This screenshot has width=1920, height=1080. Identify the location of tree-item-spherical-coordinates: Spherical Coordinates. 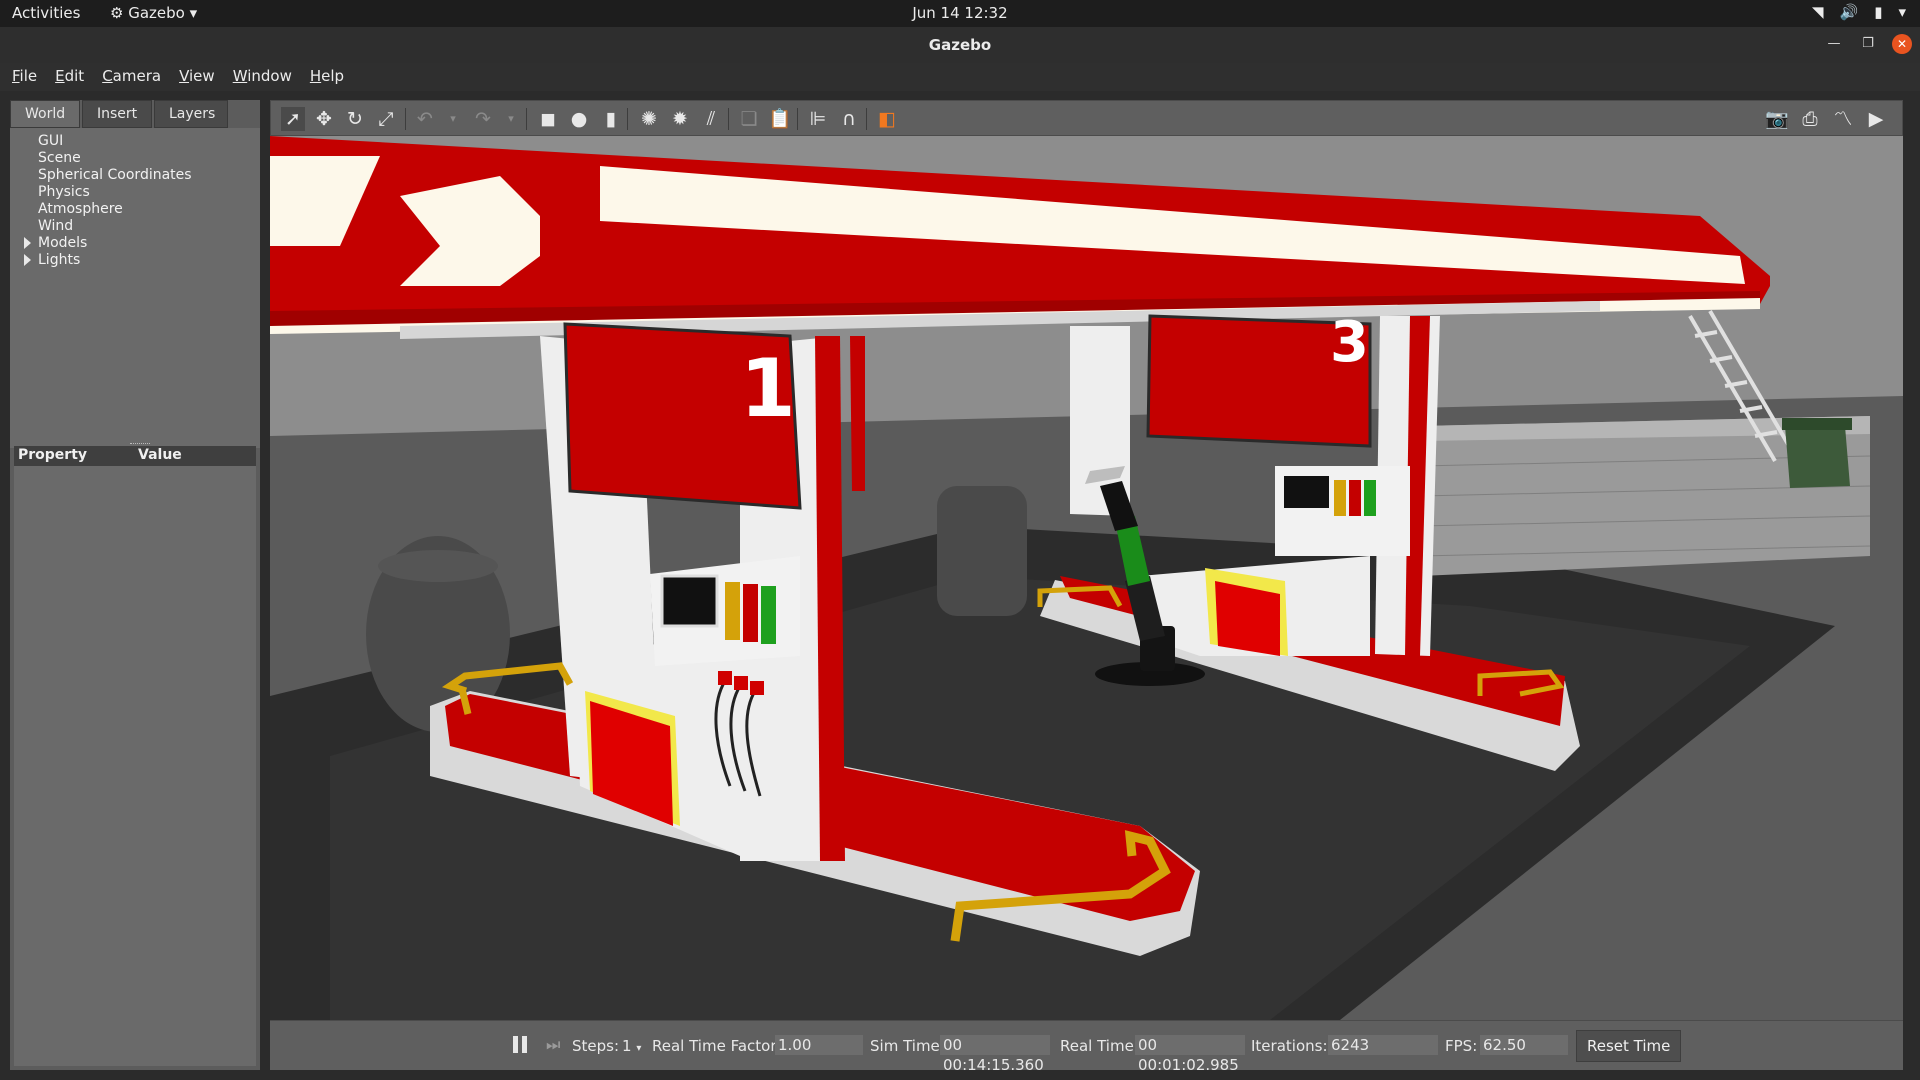
(135, 175).